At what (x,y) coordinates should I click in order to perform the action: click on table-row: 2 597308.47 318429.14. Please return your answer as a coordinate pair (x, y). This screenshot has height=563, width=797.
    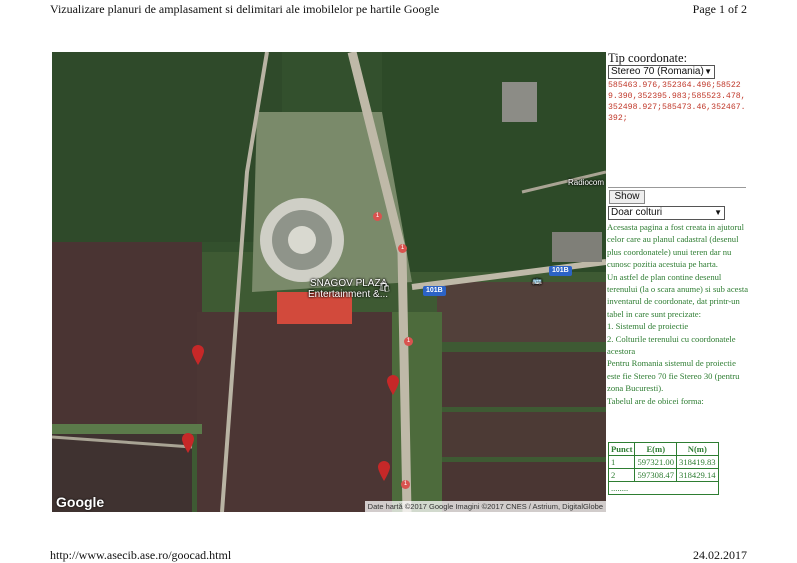
    Looking at the image, I should click on (663, 475).